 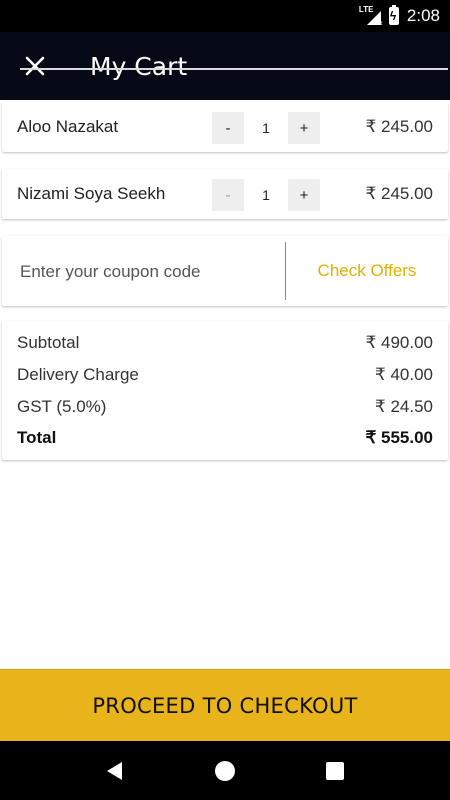 I want to click on status-time: 2:08, so click(x=423, y=15).